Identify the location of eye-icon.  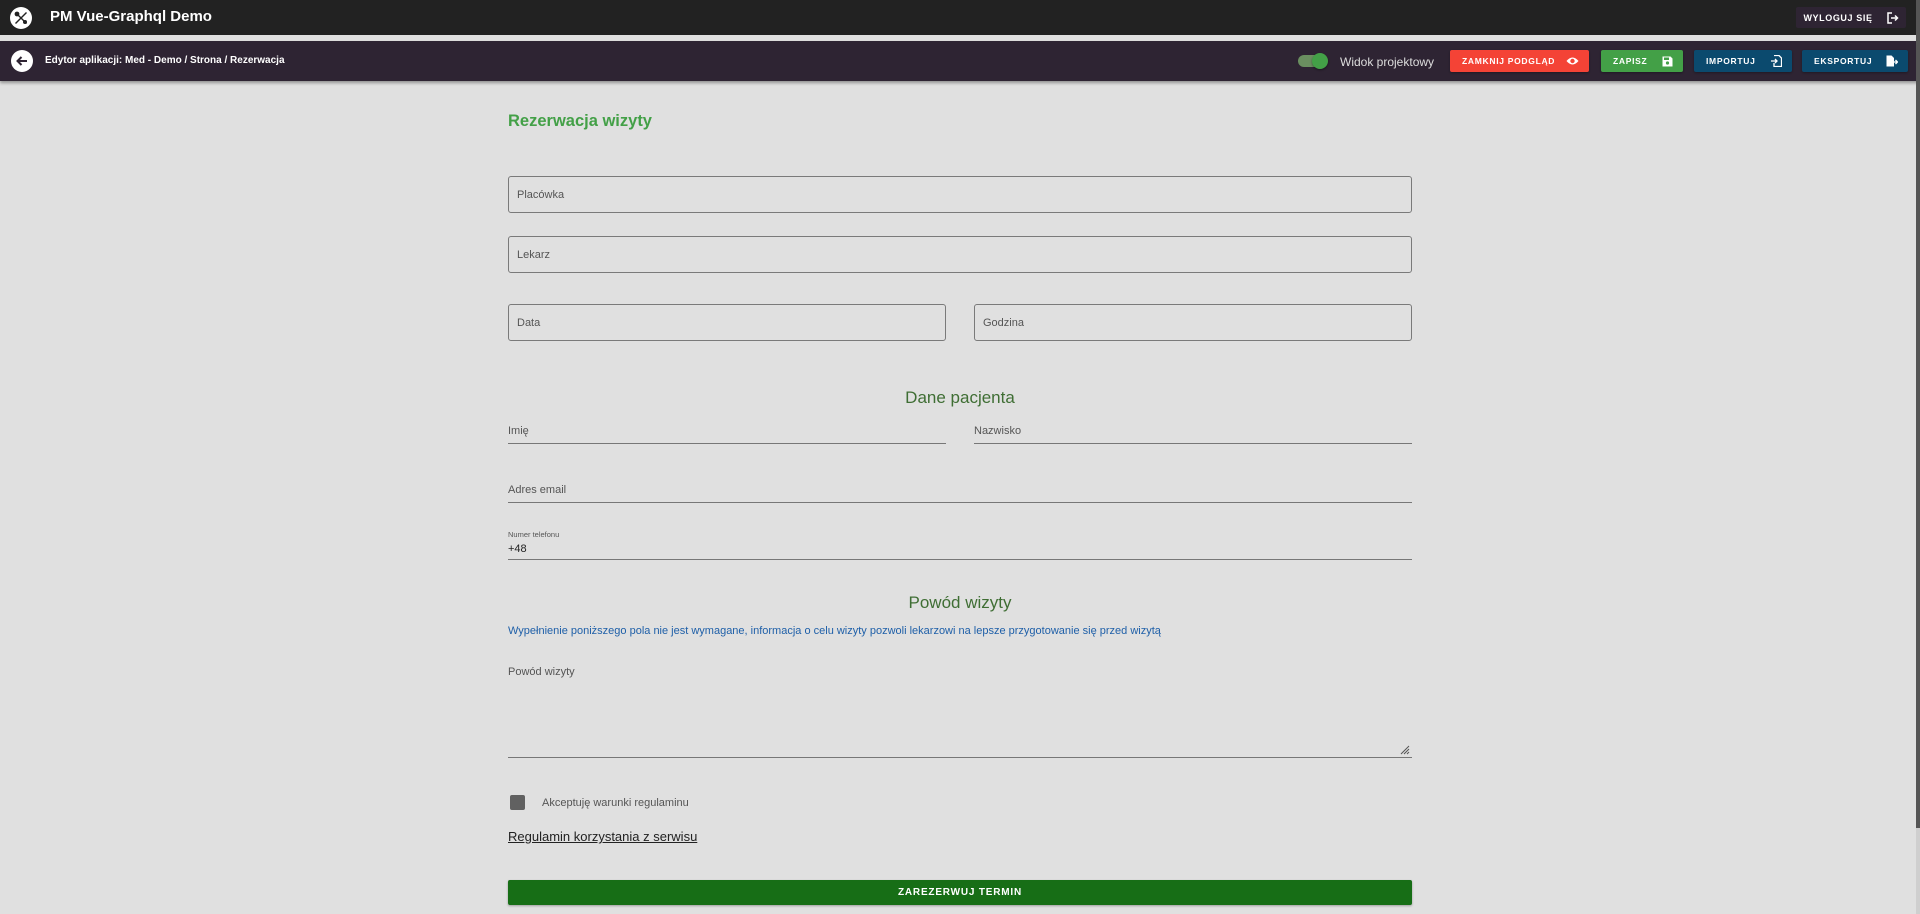
(1572, 61).